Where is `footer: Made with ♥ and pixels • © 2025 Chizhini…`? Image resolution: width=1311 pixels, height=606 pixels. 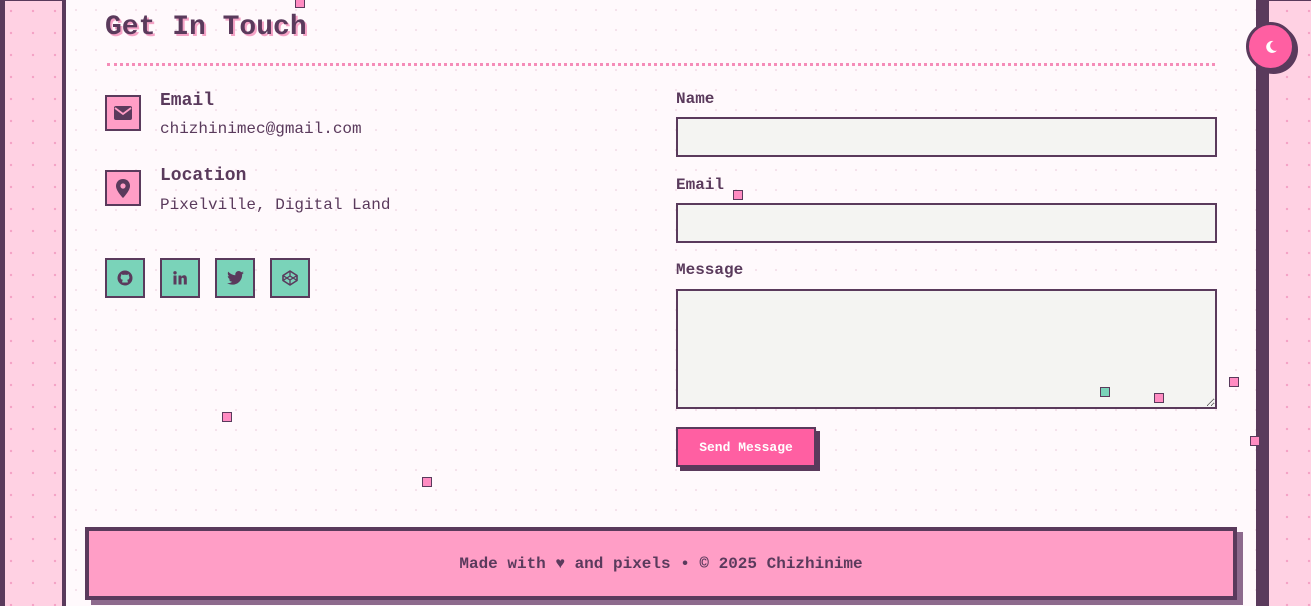 footer: Made with ♥ and pixels • © 2025 Chizhini… is located at coordinates (661, 563).